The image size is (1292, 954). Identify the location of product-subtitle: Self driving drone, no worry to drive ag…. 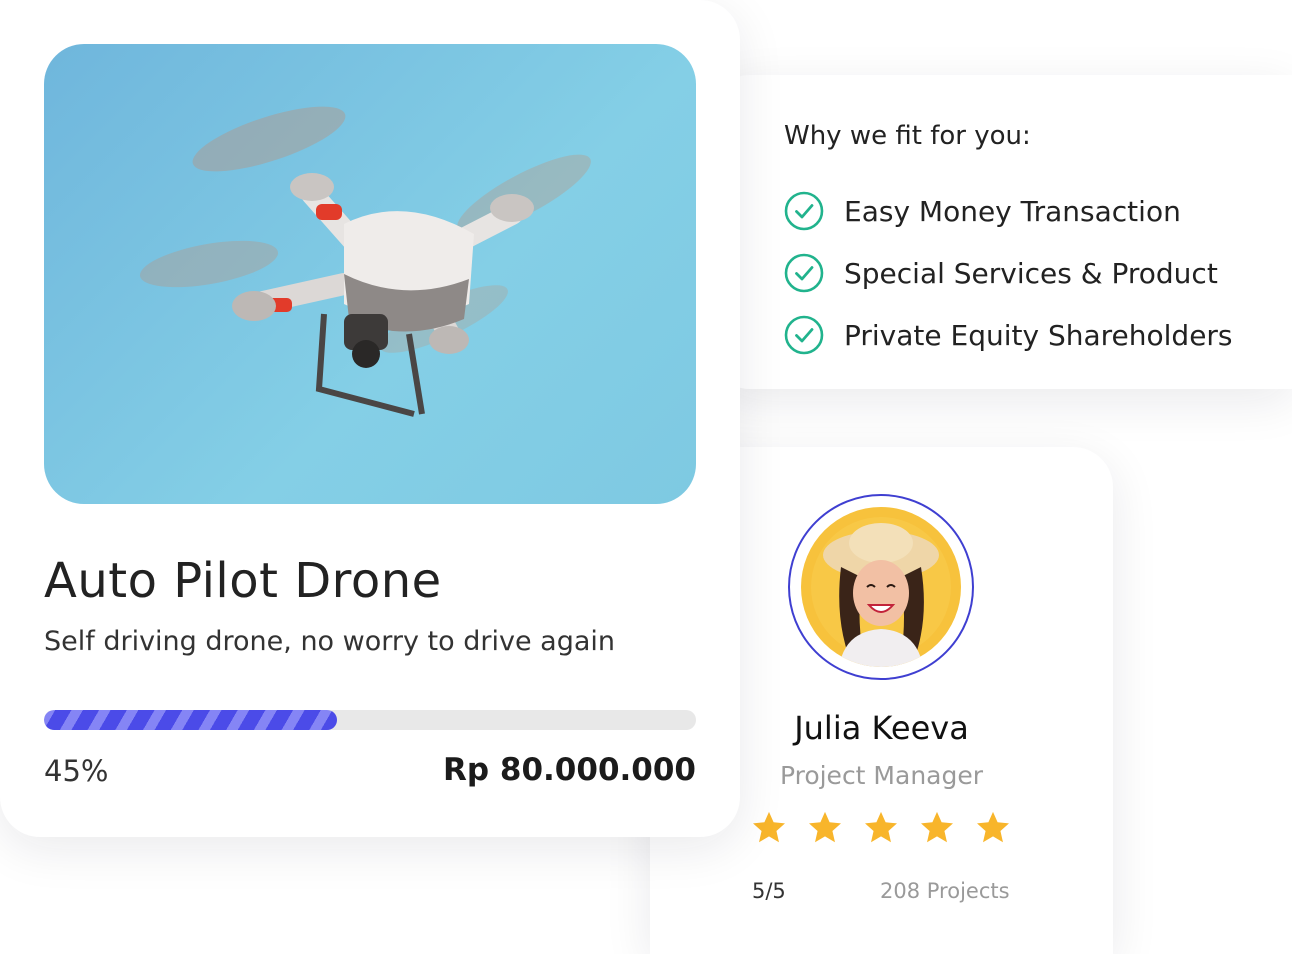
(329, 641).